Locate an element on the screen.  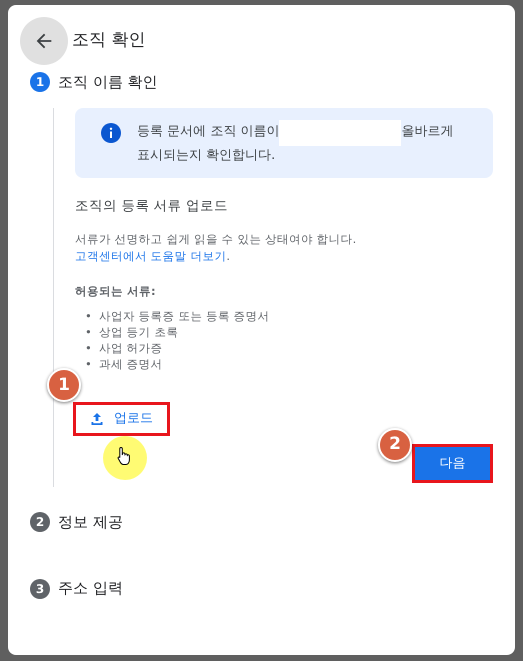
step-label: 주소 입력 is located at coordinates (90, 589).